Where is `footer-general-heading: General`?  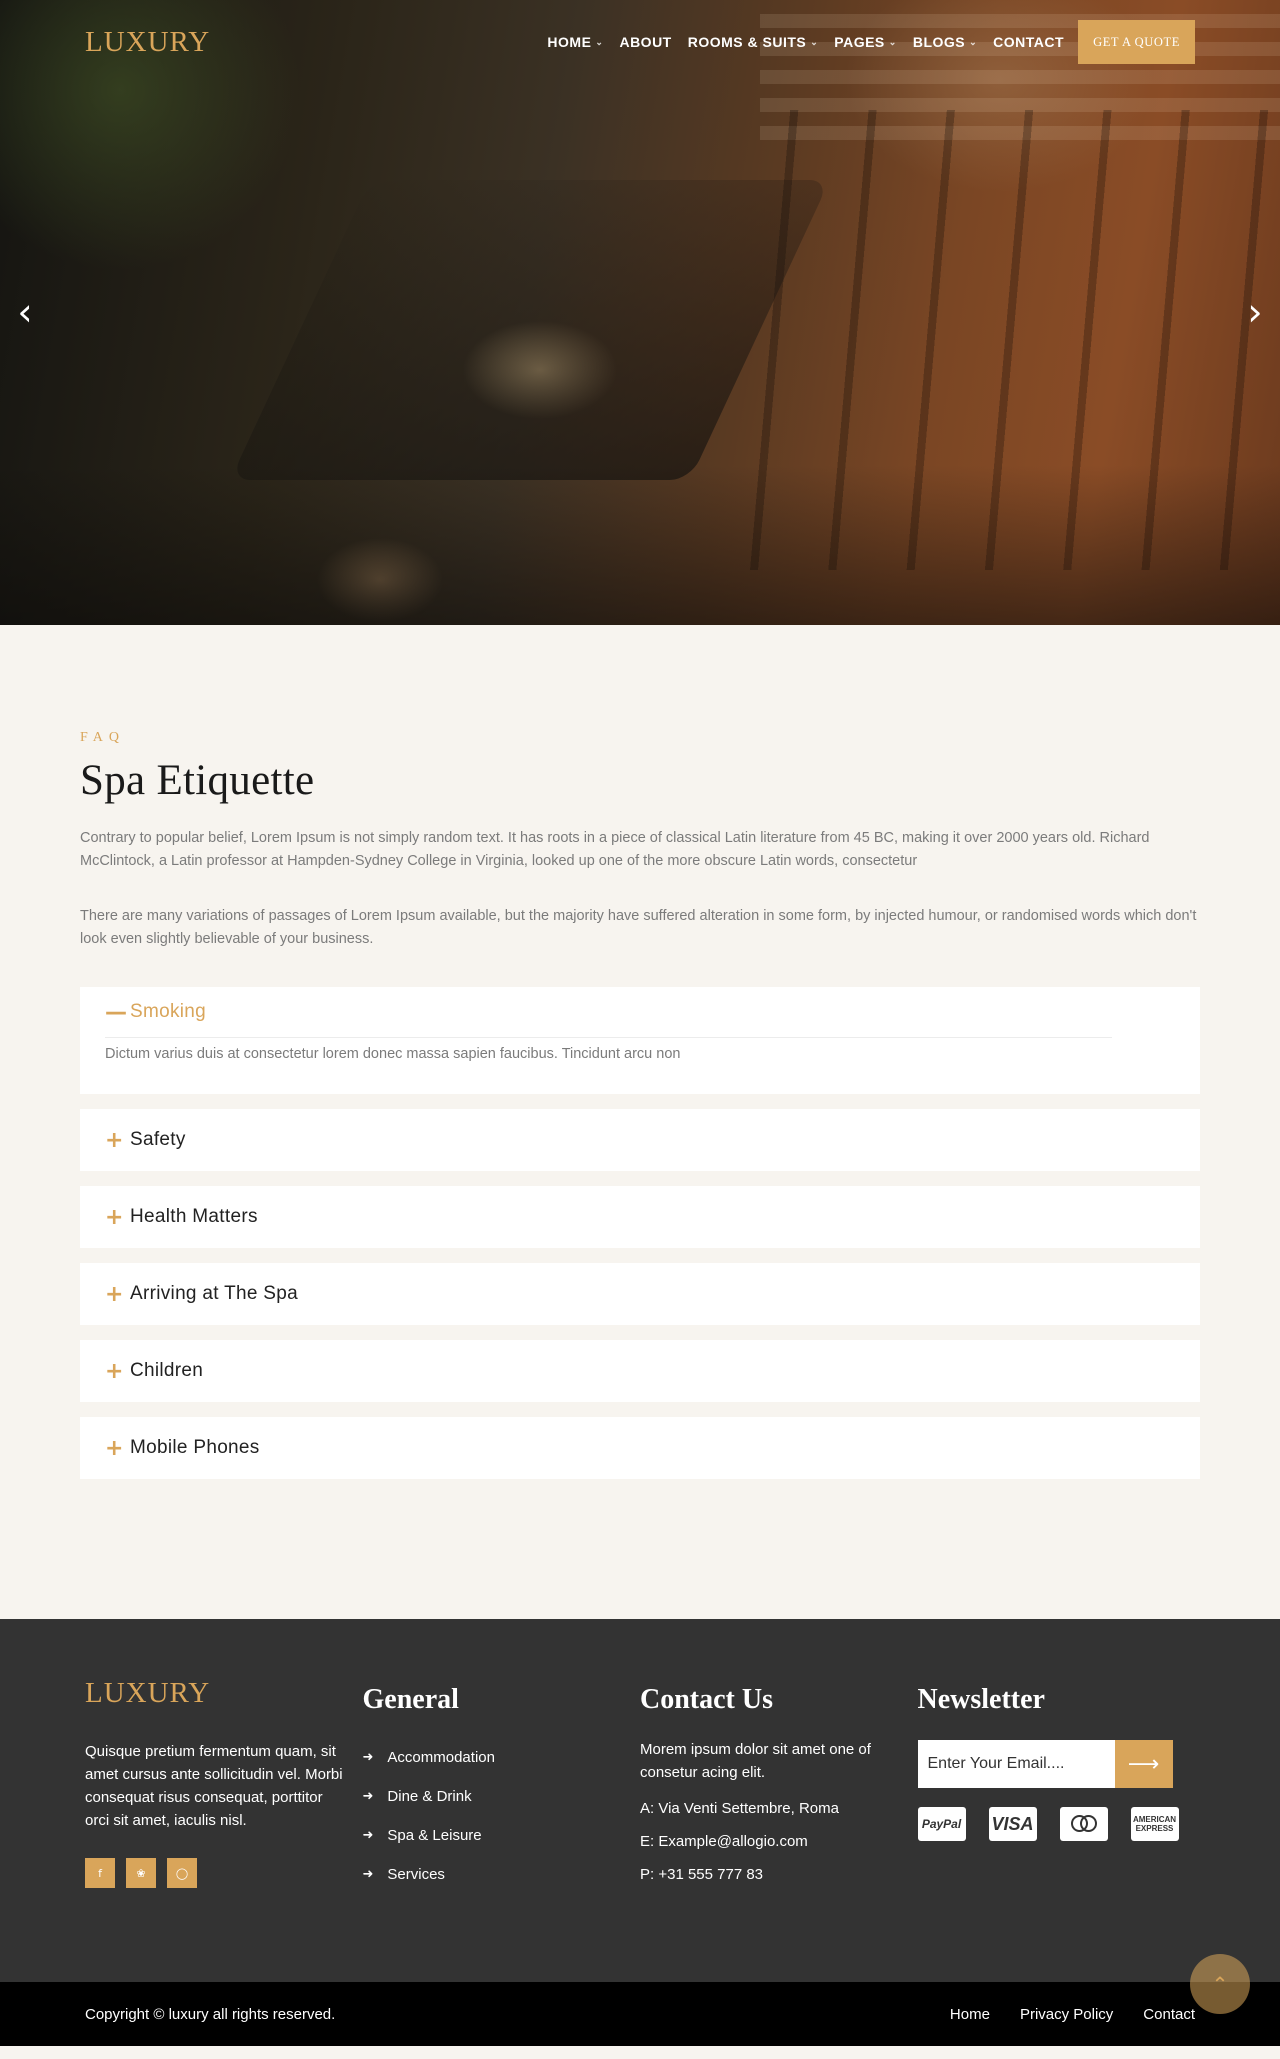
footer-general-heading: General is located at coordinates (410, 1699).